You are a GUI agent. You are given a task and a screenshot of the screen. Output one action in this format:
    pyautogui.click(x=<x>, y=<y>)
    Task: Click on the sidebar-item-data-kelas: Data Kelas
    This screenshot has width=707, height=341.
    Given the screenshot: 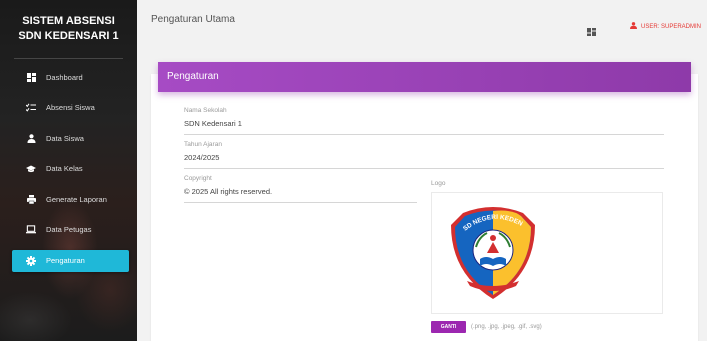 What is the action you would take?
    pyautogui.click(x=70, y=169)
    